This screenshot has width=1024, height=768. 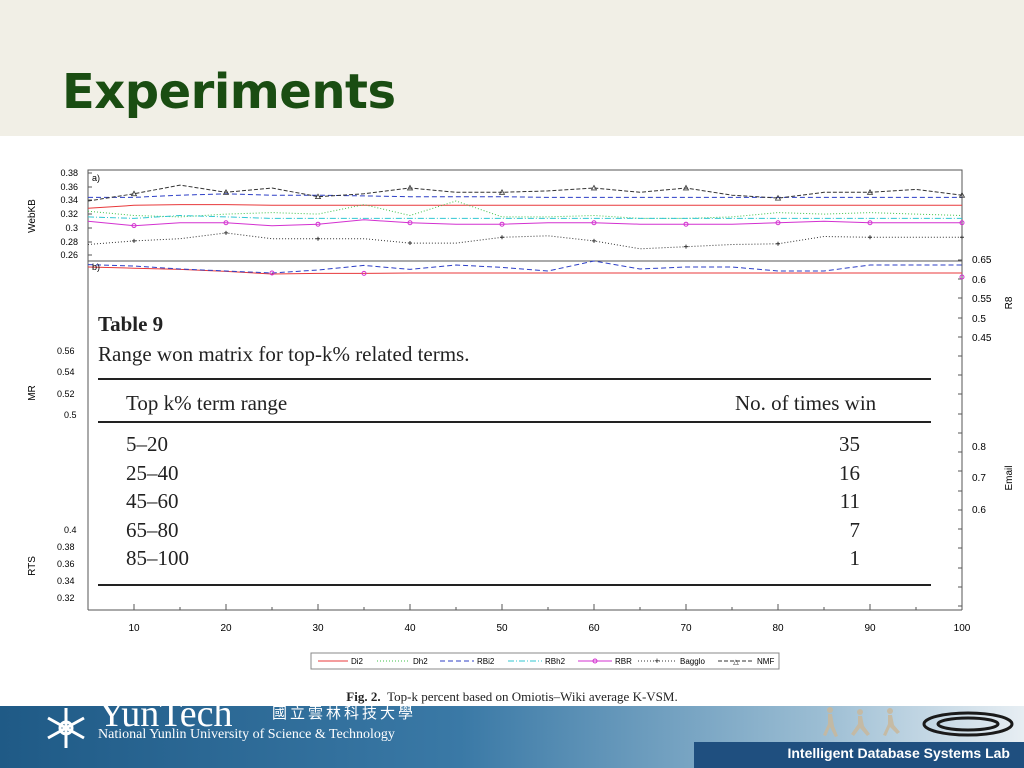 What do you see at coordinates (96, 178) in the screenshot?
I see `panel-a-label: a)` at bounding box center [96, 178].